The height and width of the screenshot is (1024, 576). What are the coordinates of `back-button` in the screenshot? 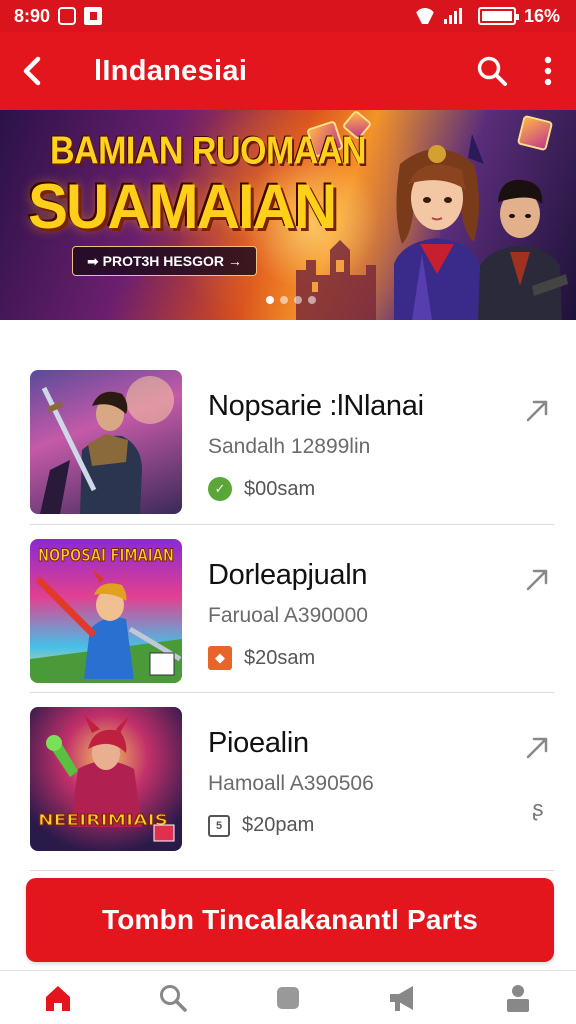 It's located at (32, 71).